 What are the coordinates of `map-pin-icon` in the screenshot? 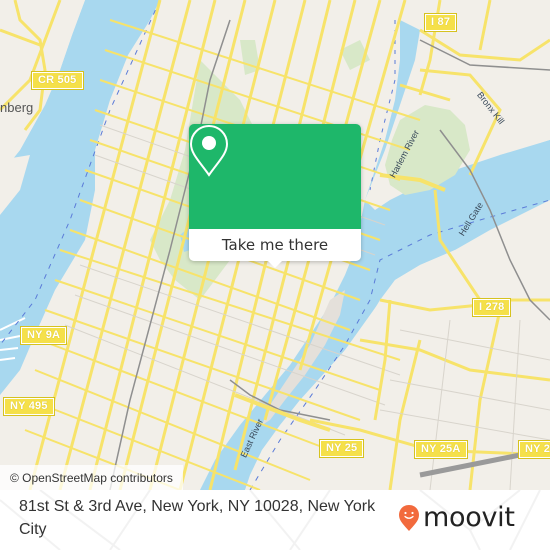 It's located at (209, 150).